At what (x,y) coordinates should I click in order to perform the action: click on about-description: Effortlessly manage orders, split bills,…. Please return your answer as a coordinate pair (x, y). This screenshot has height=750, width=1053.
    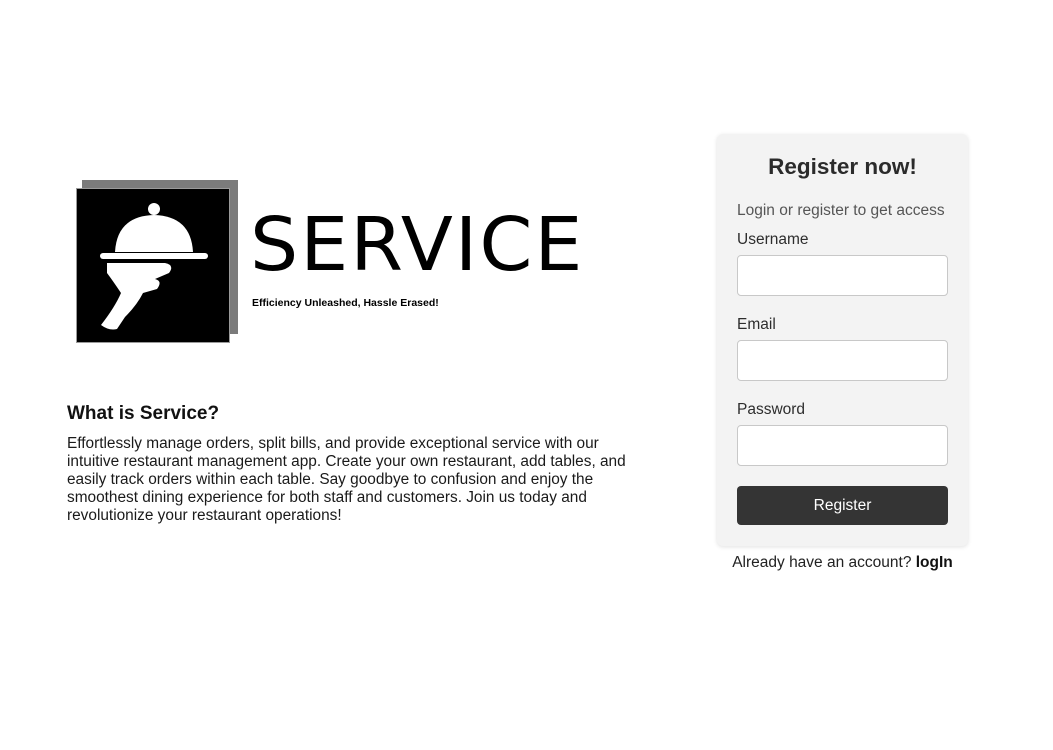
    Looking at the image, I should click on (346, 479).